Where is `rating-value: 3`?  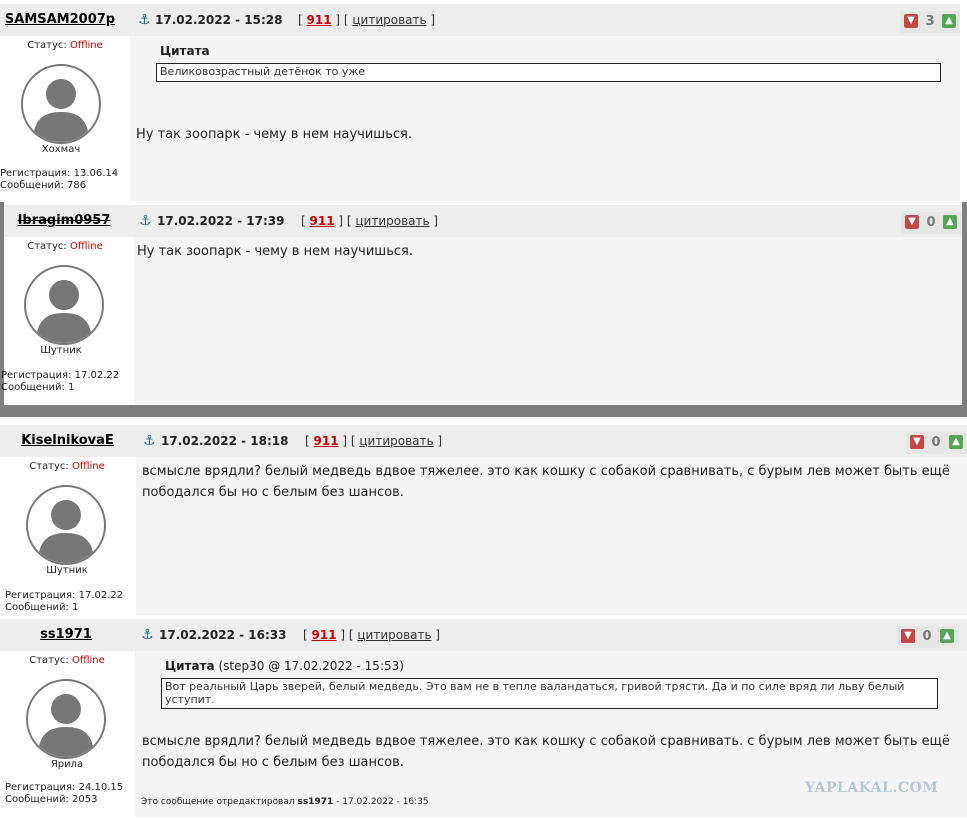
rating-value: 3 is located at coordinates (930, 21).